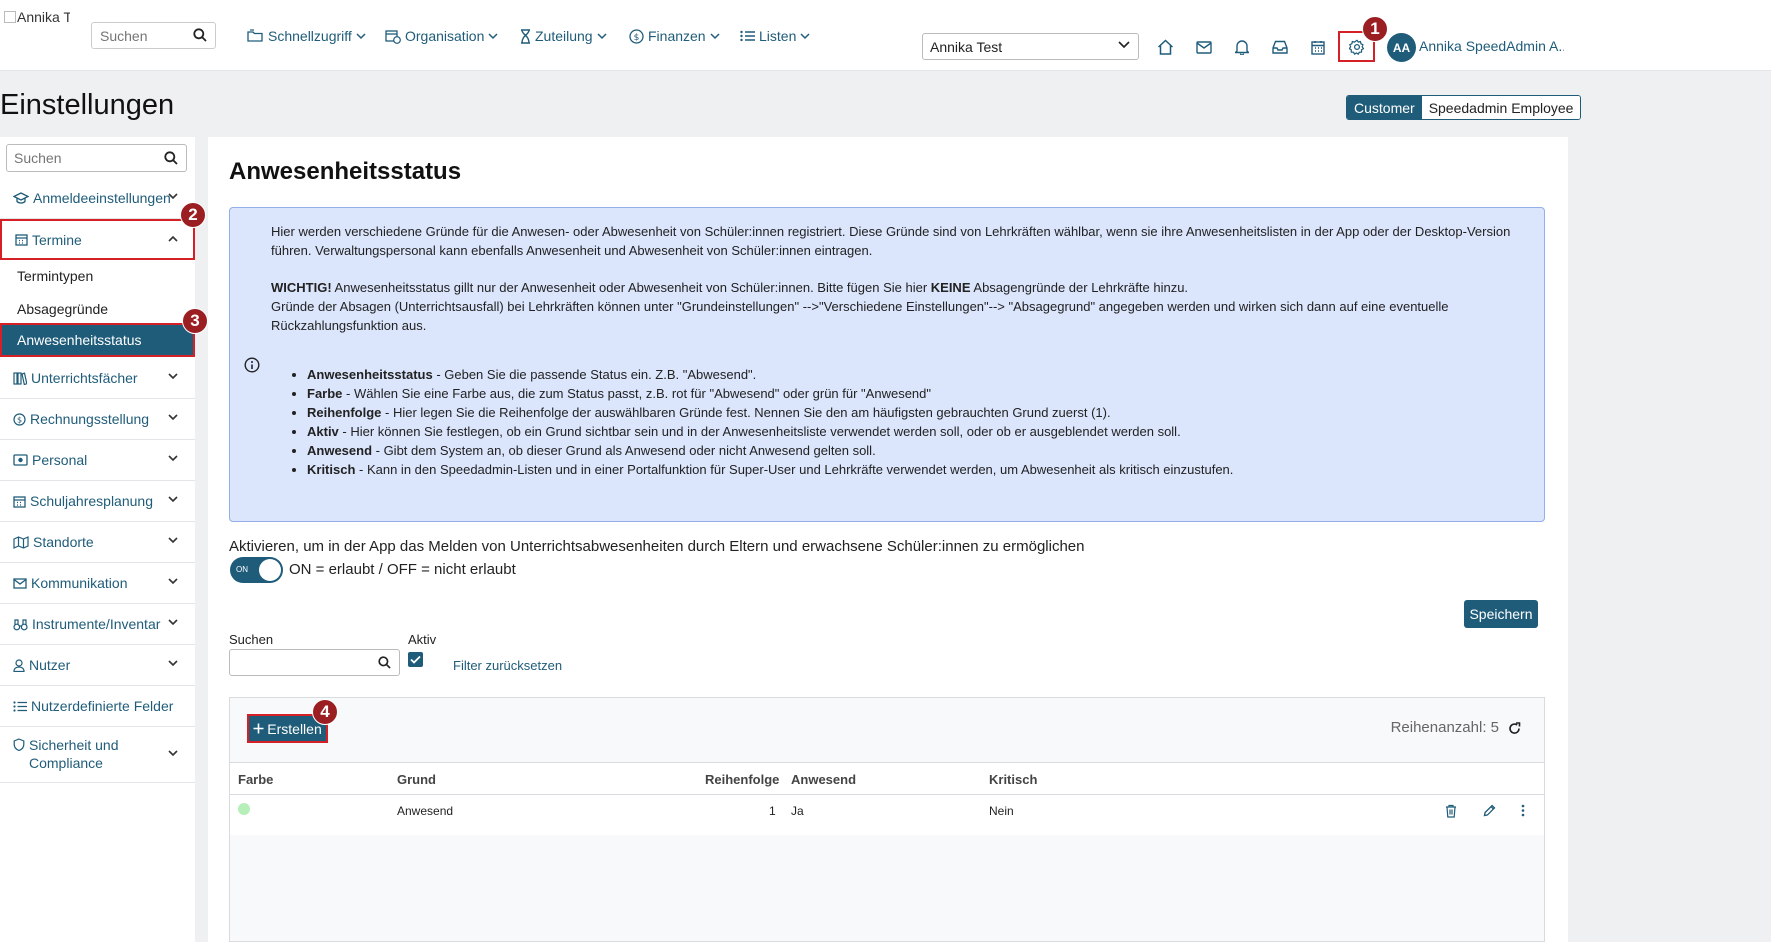 The image size is (1771, 942). Describe the element at coordinates (97, 309) in the screenshot. I see `sidebar-sub-absagegruende: Absagegründe` at that location.